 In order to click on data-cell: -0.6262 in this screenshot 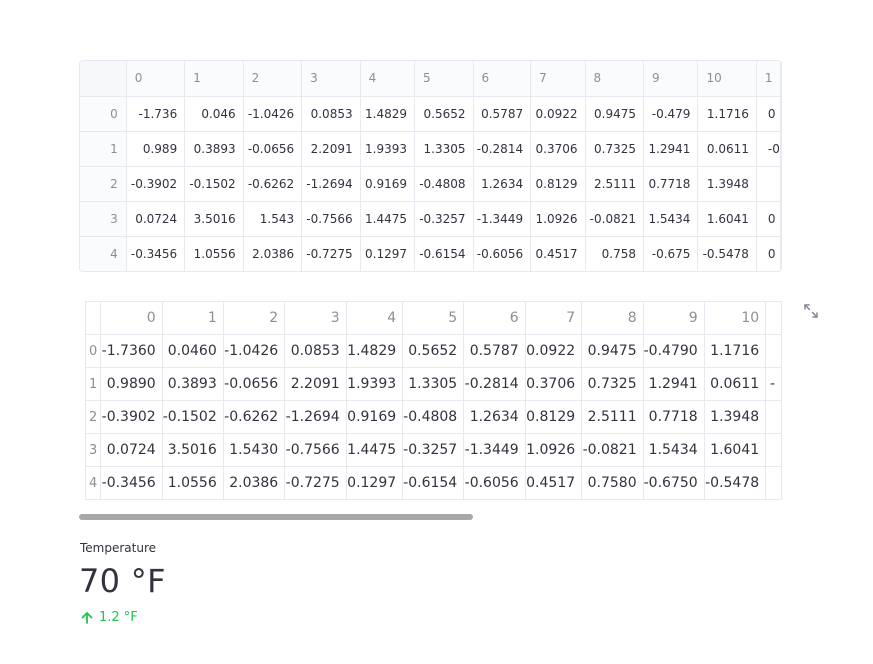, I will do `click(273, 184)`.